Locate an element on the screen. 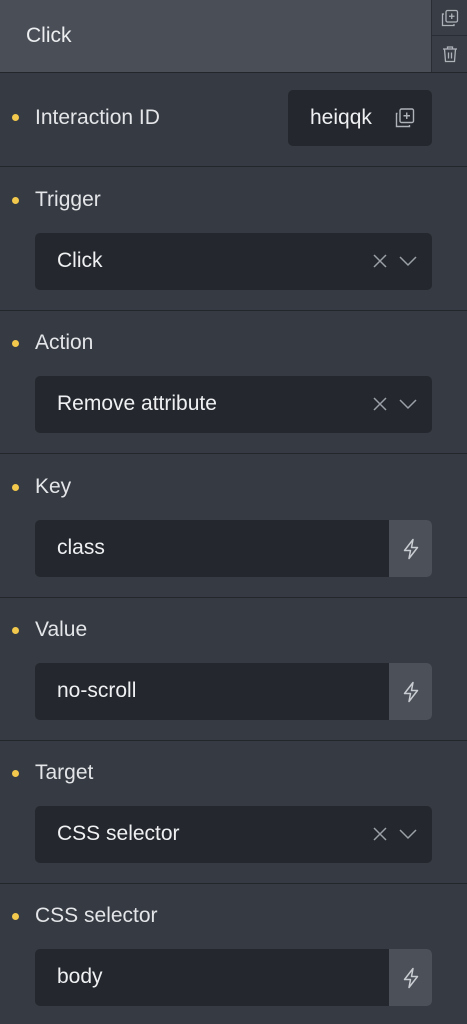 The width and height of the screenshot is (467, 1024). action-label: Action is located at coordinates (64, 342).